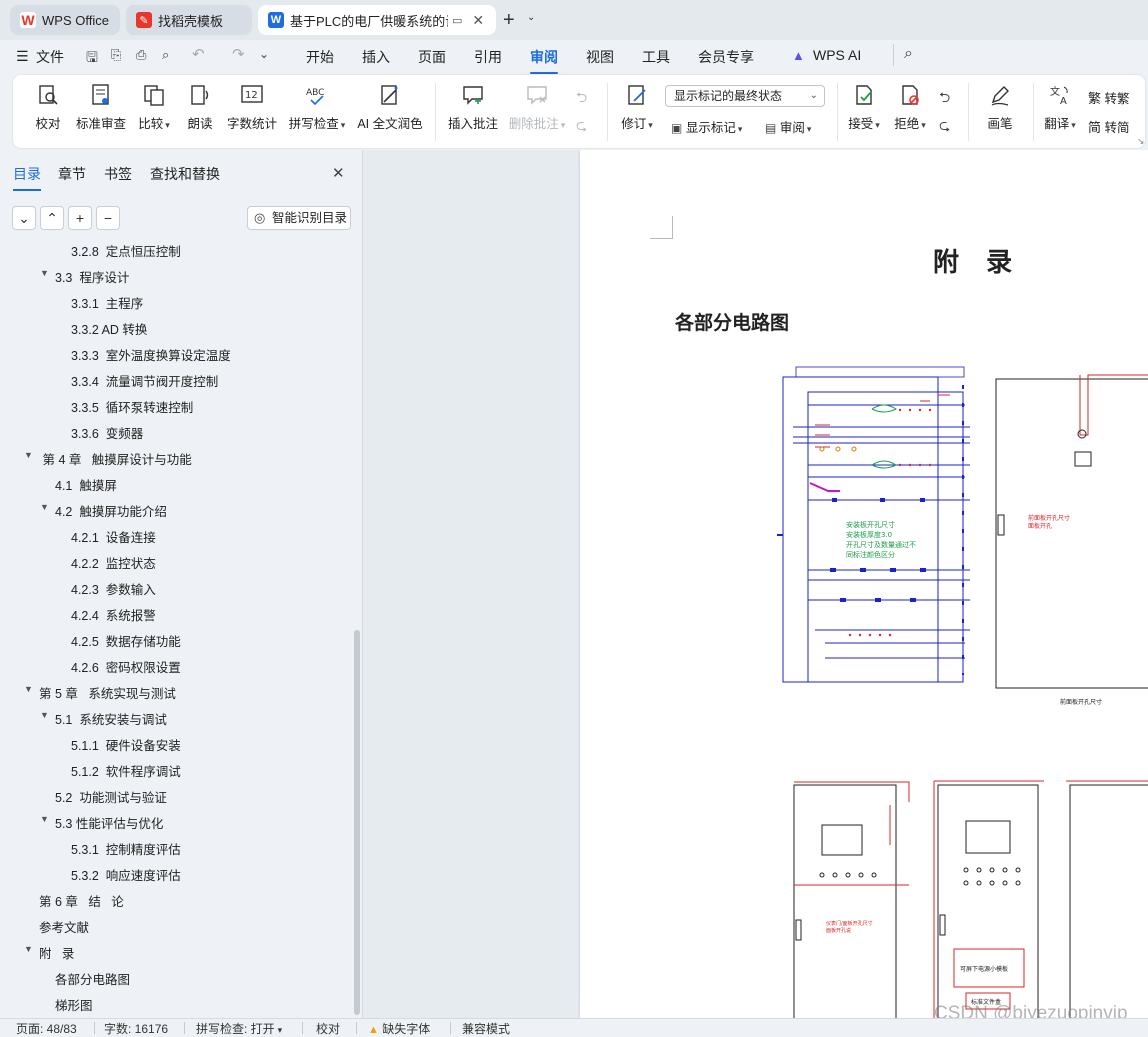  What do you see at coordinates (200, 107) in the screenshot?
I see `read-aloud-button: 朗读` at bounding box center [200, 107].